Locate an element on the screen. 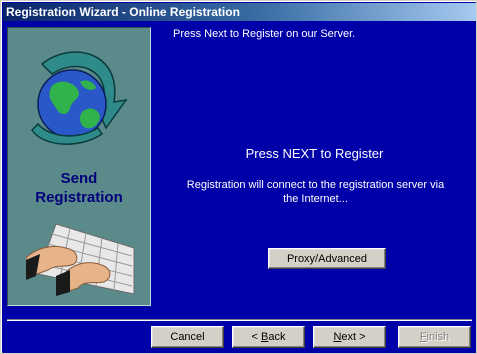 The width and height of the screenshot is (477, 354). next-label-rest: ext > is located at coordinates (353, 337).